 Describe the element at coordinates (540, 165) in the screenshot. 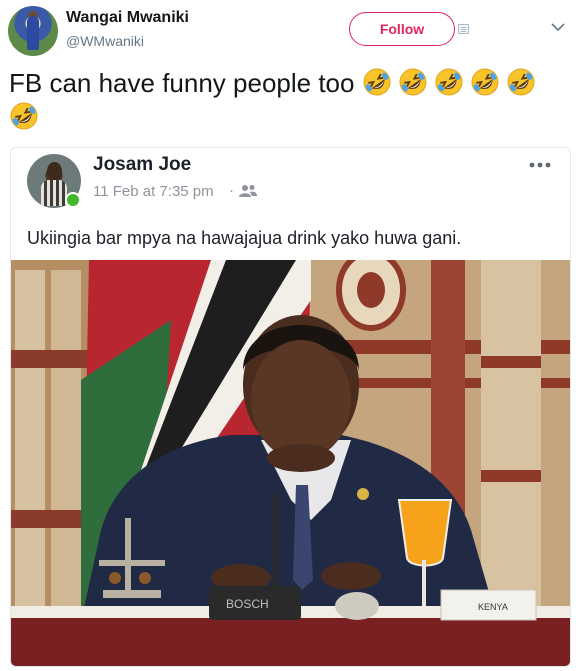

I see `ellipsis-icon` at that location.